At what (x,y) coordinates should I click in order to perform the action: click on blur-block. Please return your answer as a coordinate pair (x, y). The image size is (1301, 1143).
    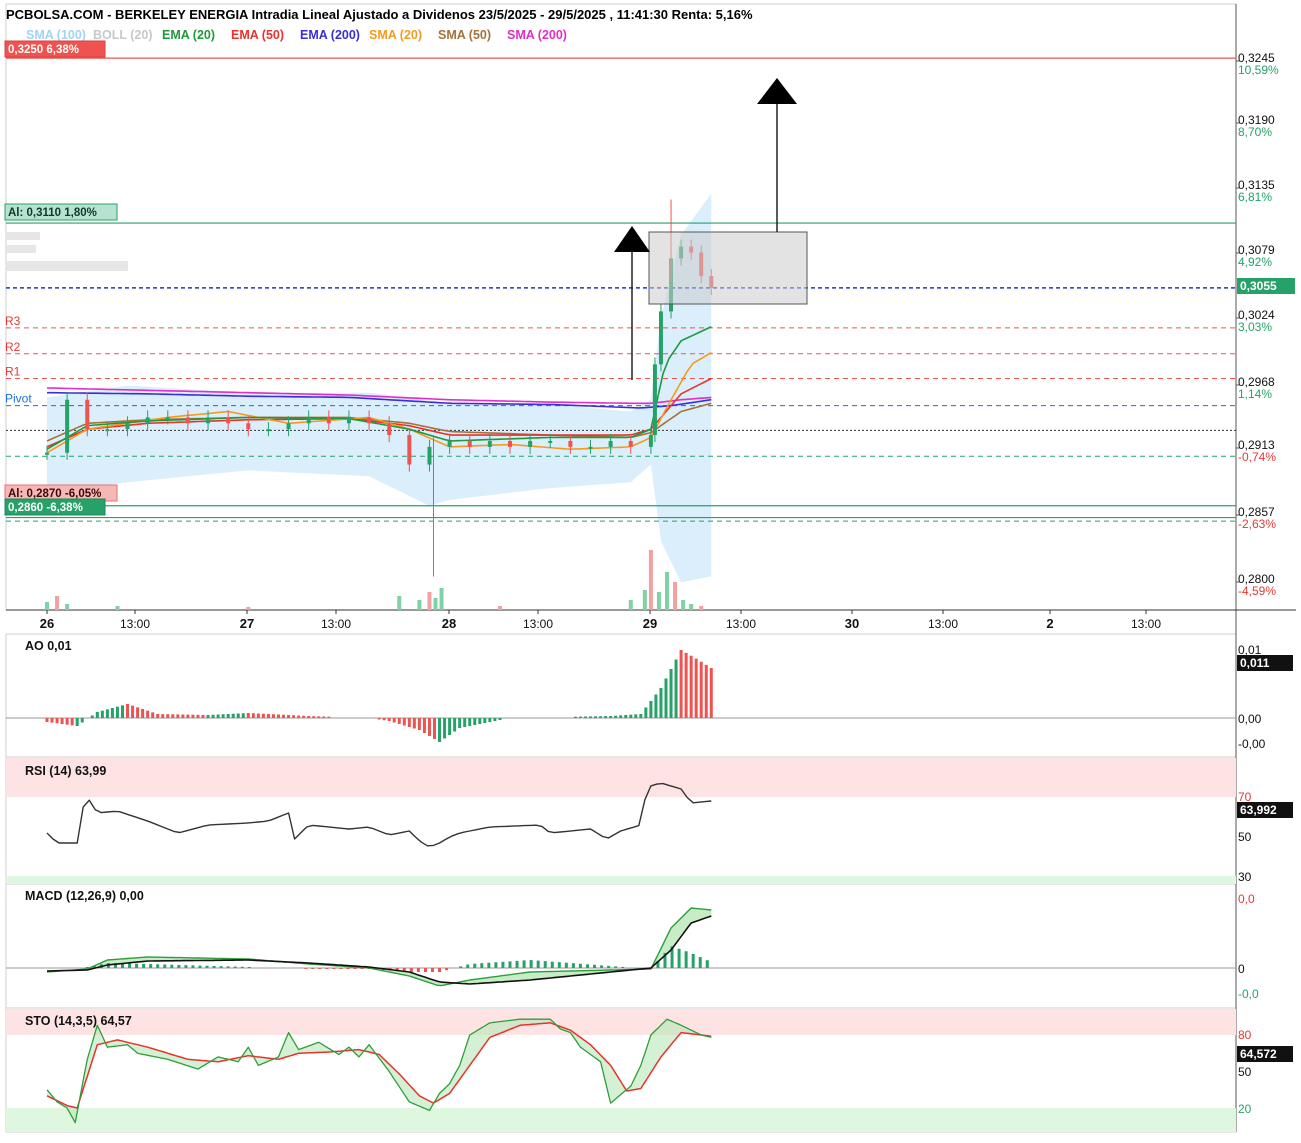
    Looking at the image, I should click on (21, 249).